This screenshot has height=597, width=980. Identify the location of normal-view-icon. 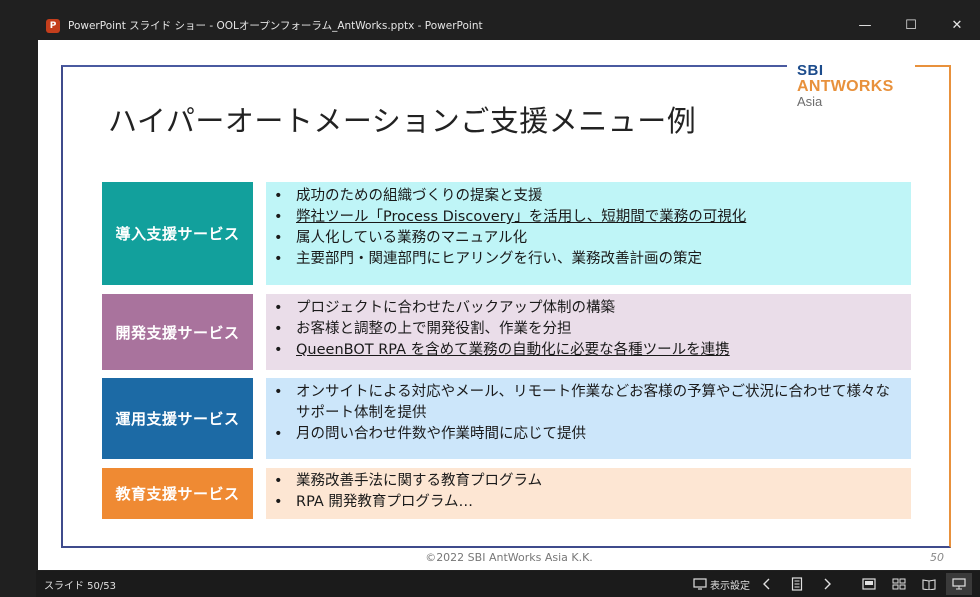
(869, 584).